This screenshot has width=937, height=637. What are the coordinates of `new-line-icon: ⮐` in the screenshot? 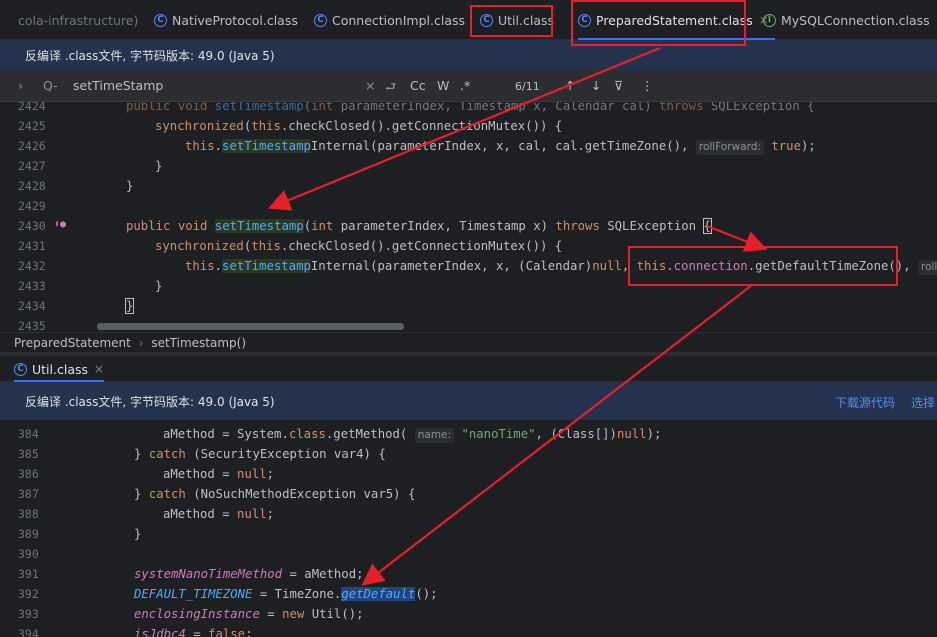 It's located at (390, 88).